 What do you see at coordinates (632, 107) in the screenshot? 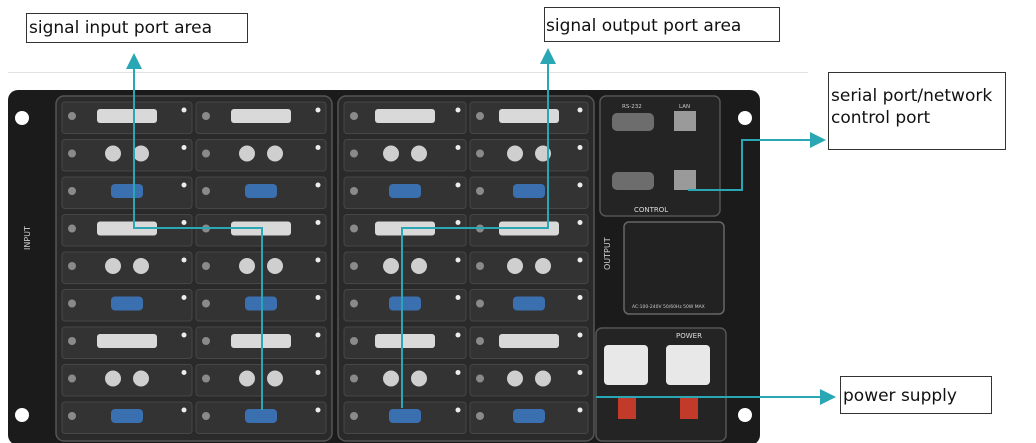
I see `rs232-text: RS-232` at bounding box center [632, 107].